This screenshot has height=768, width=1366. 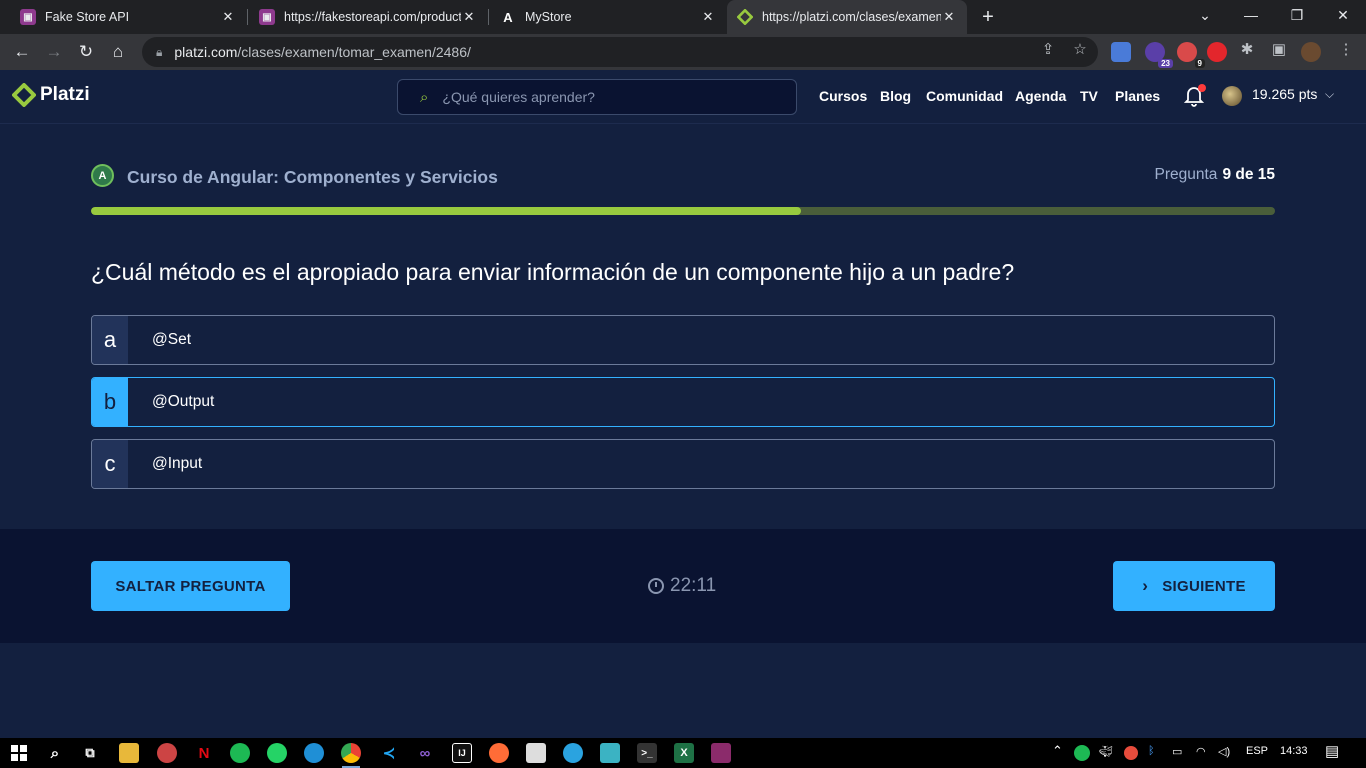 What do you see at coordinates (372, 17) in the screenshot?
I see `tab-title: https://fakestoreapi.com/product` at bounding box center [372, 17].